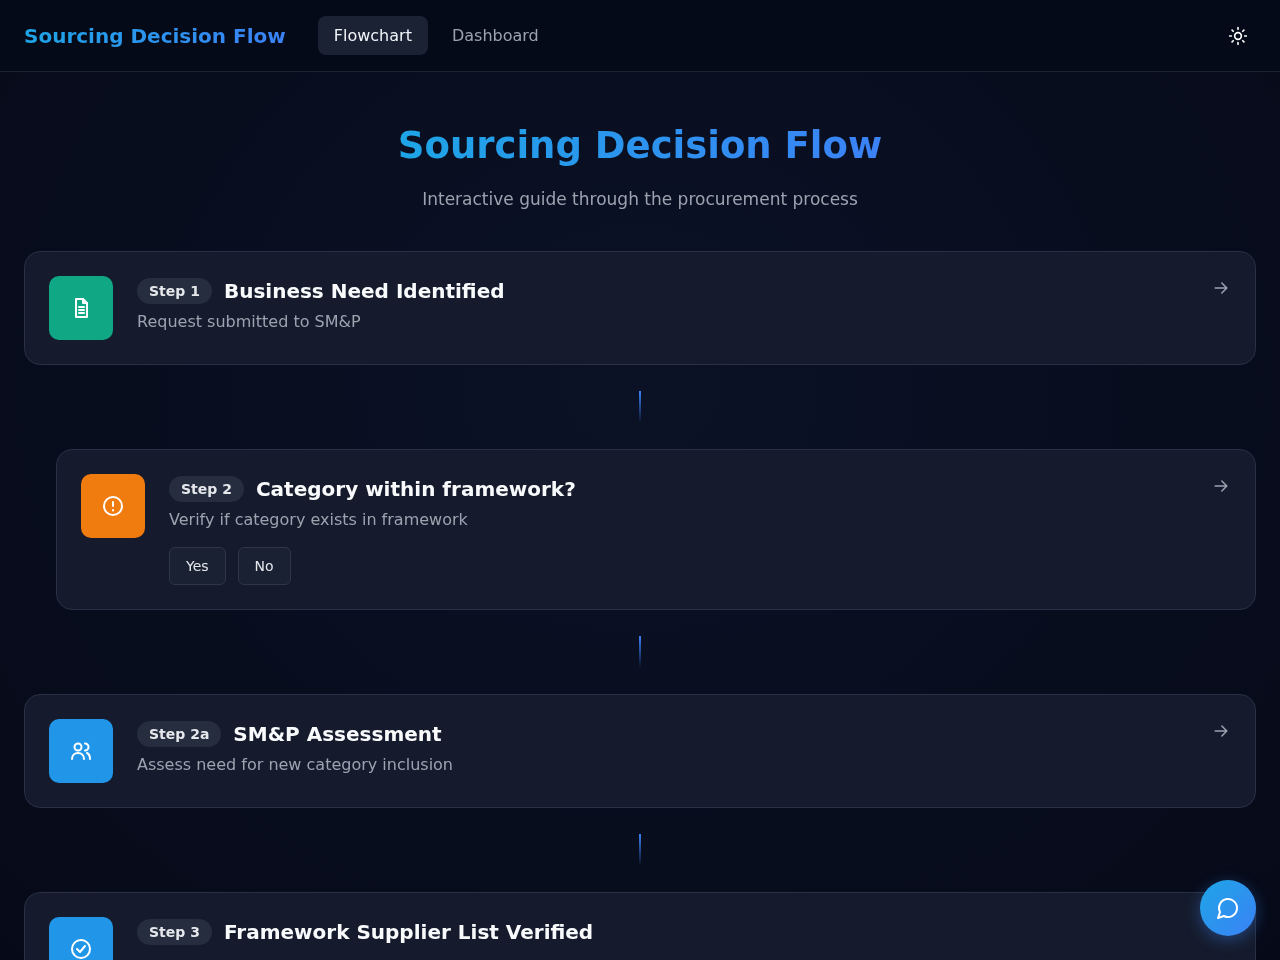 The image size is (1280, 960). I want to click on check-circle-icon, so click(81, 948).